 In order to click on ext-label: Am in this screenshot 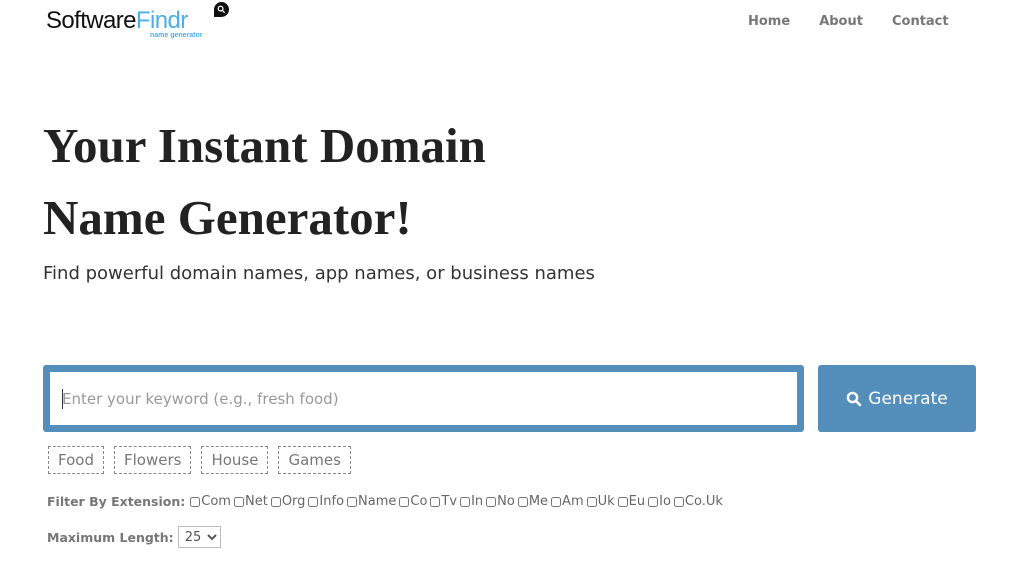, I will do `click(573, 501)`.